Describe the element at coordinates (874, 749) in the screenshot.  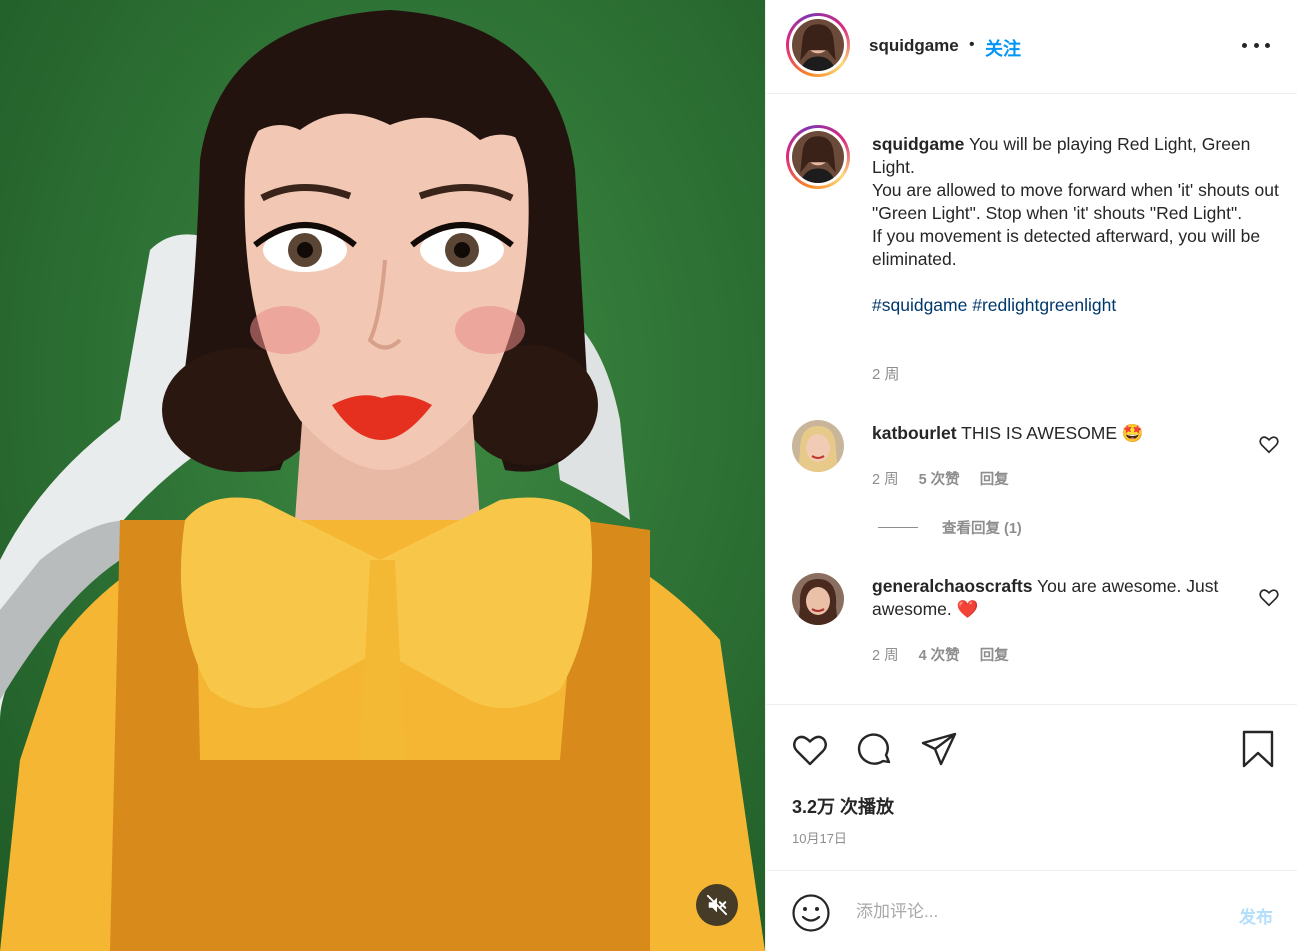
I see `comment-icon` at that location.